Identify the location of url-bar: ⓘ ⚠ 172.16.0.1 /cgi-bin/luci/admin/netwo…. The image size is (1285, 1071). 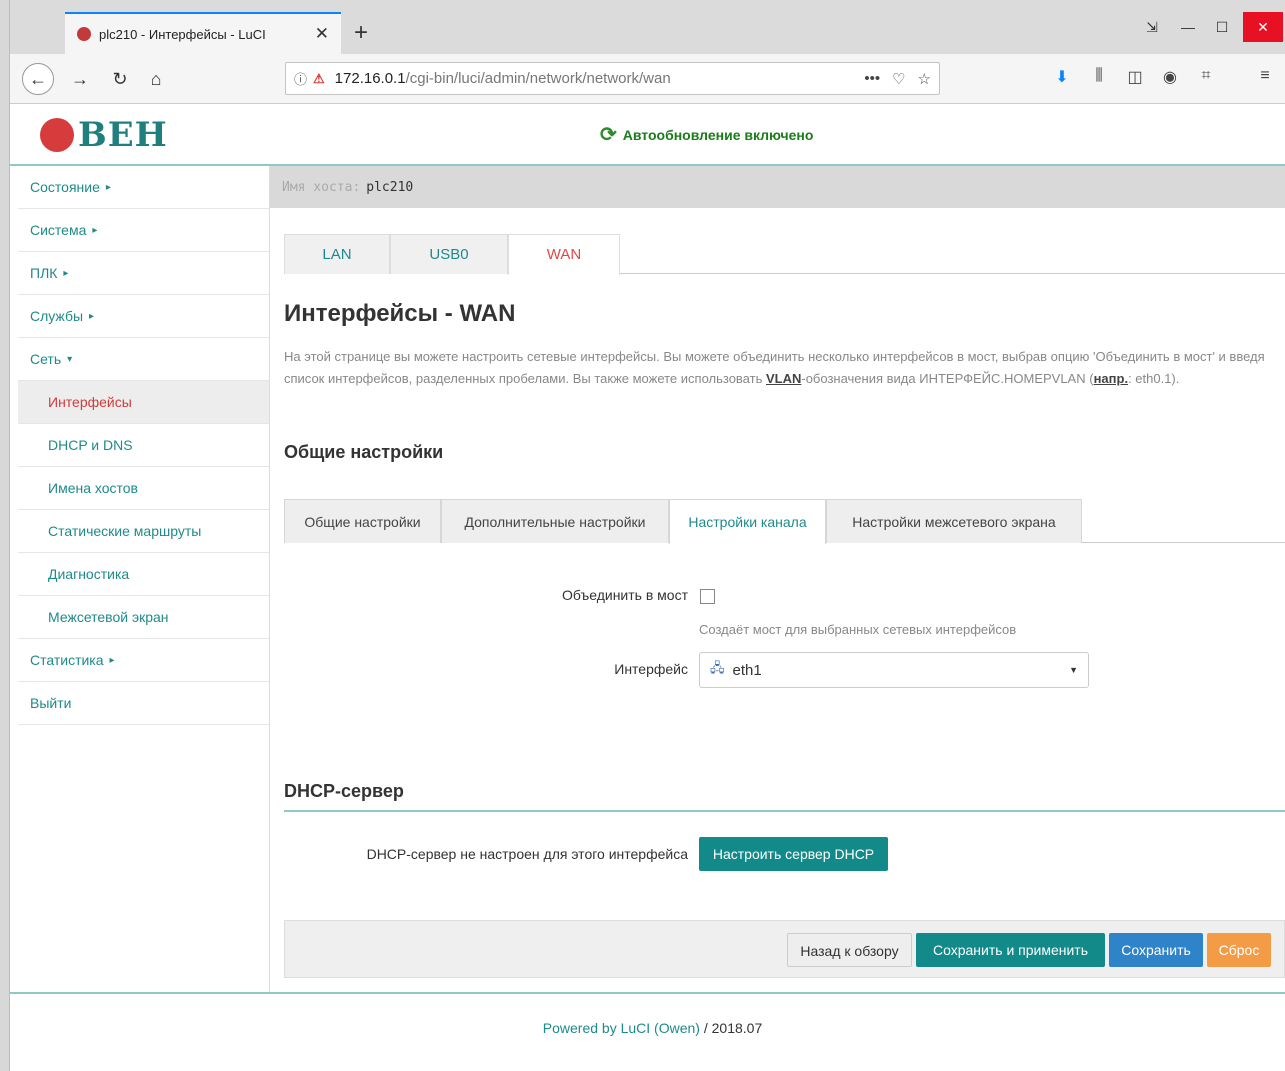
(612, 78).